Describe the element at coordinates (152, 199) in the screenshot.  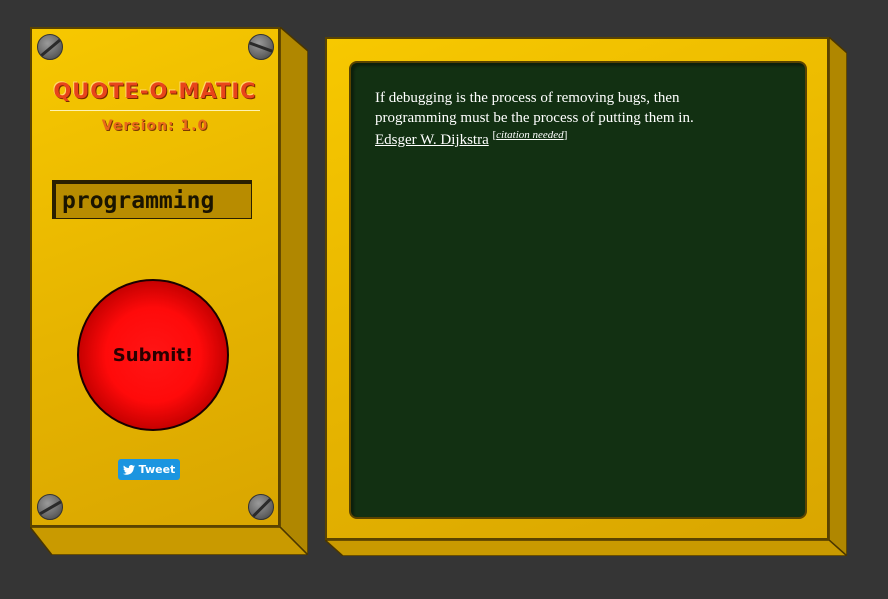
I see `topic-input` at that location.